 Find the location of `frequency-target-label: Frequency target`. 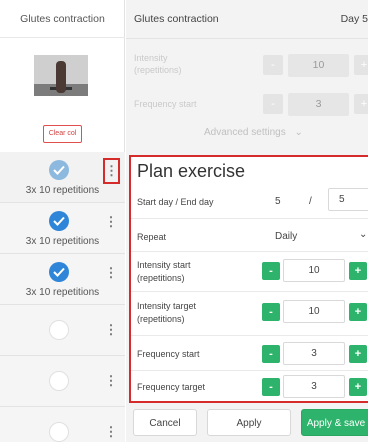

frequency-target-label: Frequency target is located at coordinates (171, 387).